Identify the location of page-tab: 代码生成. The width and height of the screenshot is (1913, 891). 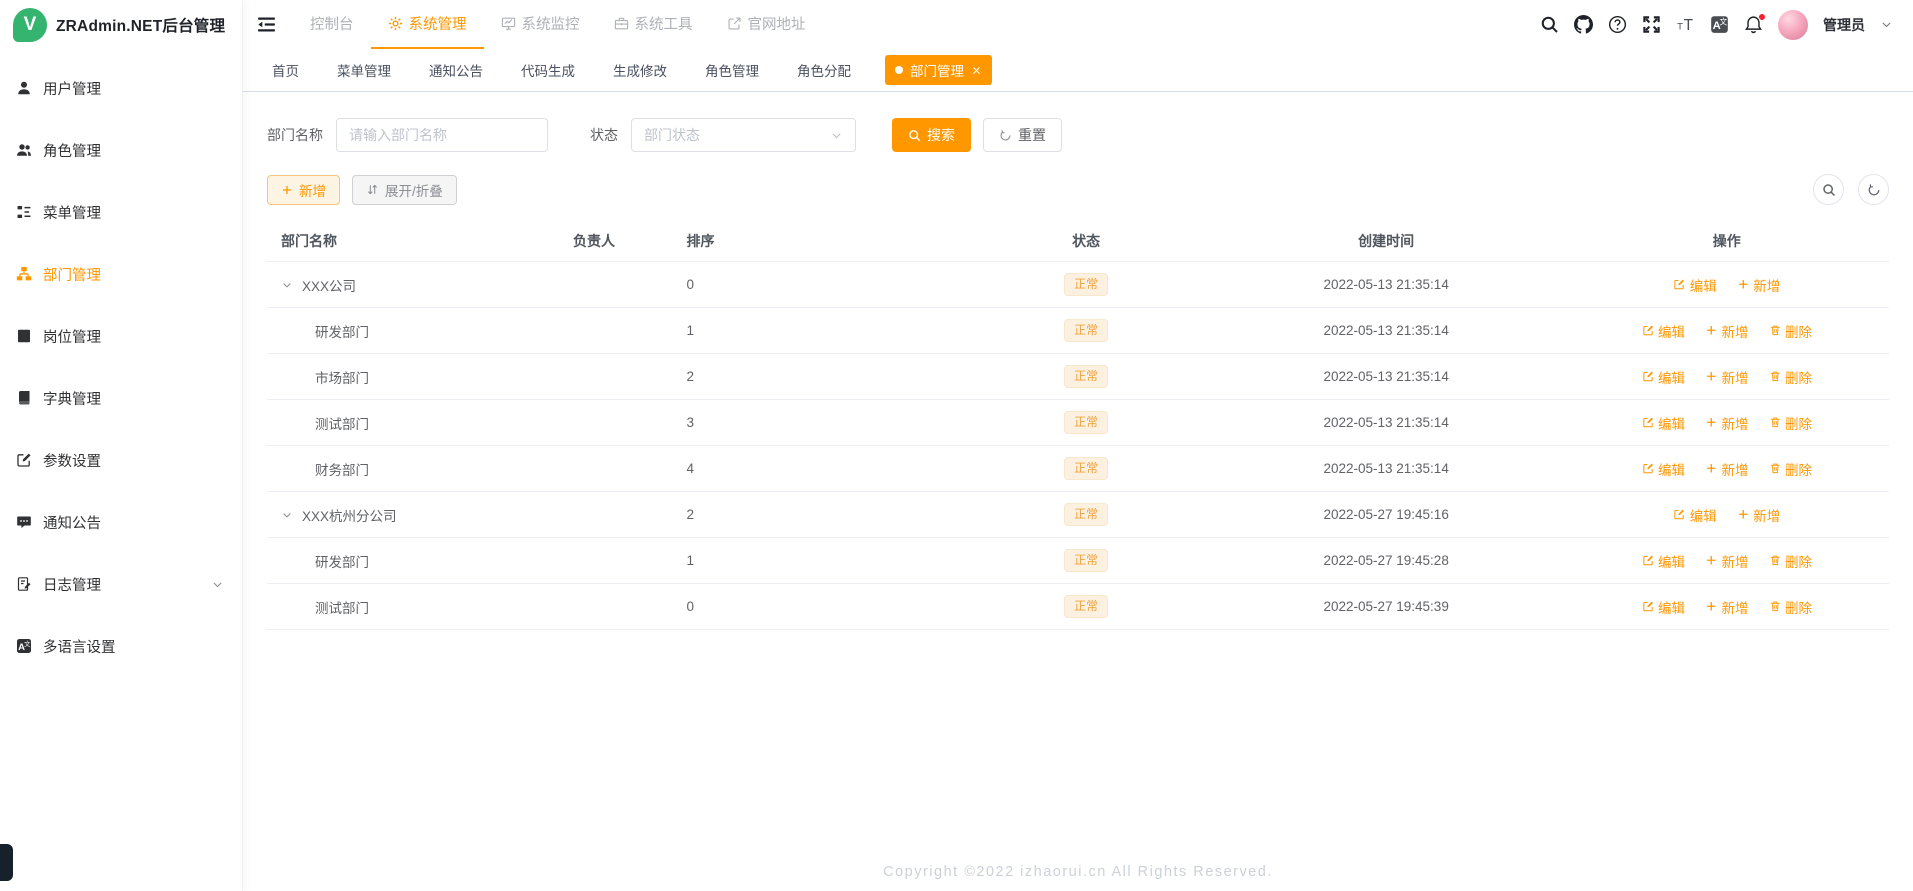
(548, 70).